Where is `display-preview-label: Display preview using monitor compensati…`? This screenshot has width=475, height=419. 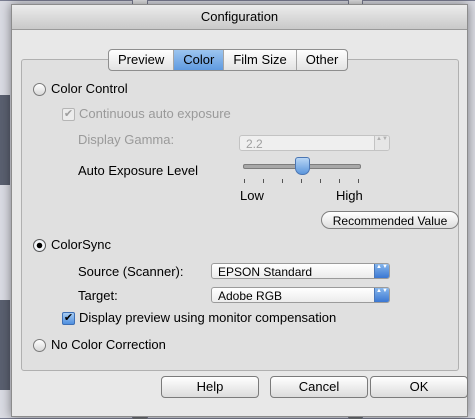 display-preview-label: Display preview using monitor compensati… is located at coordinates (208, 317).